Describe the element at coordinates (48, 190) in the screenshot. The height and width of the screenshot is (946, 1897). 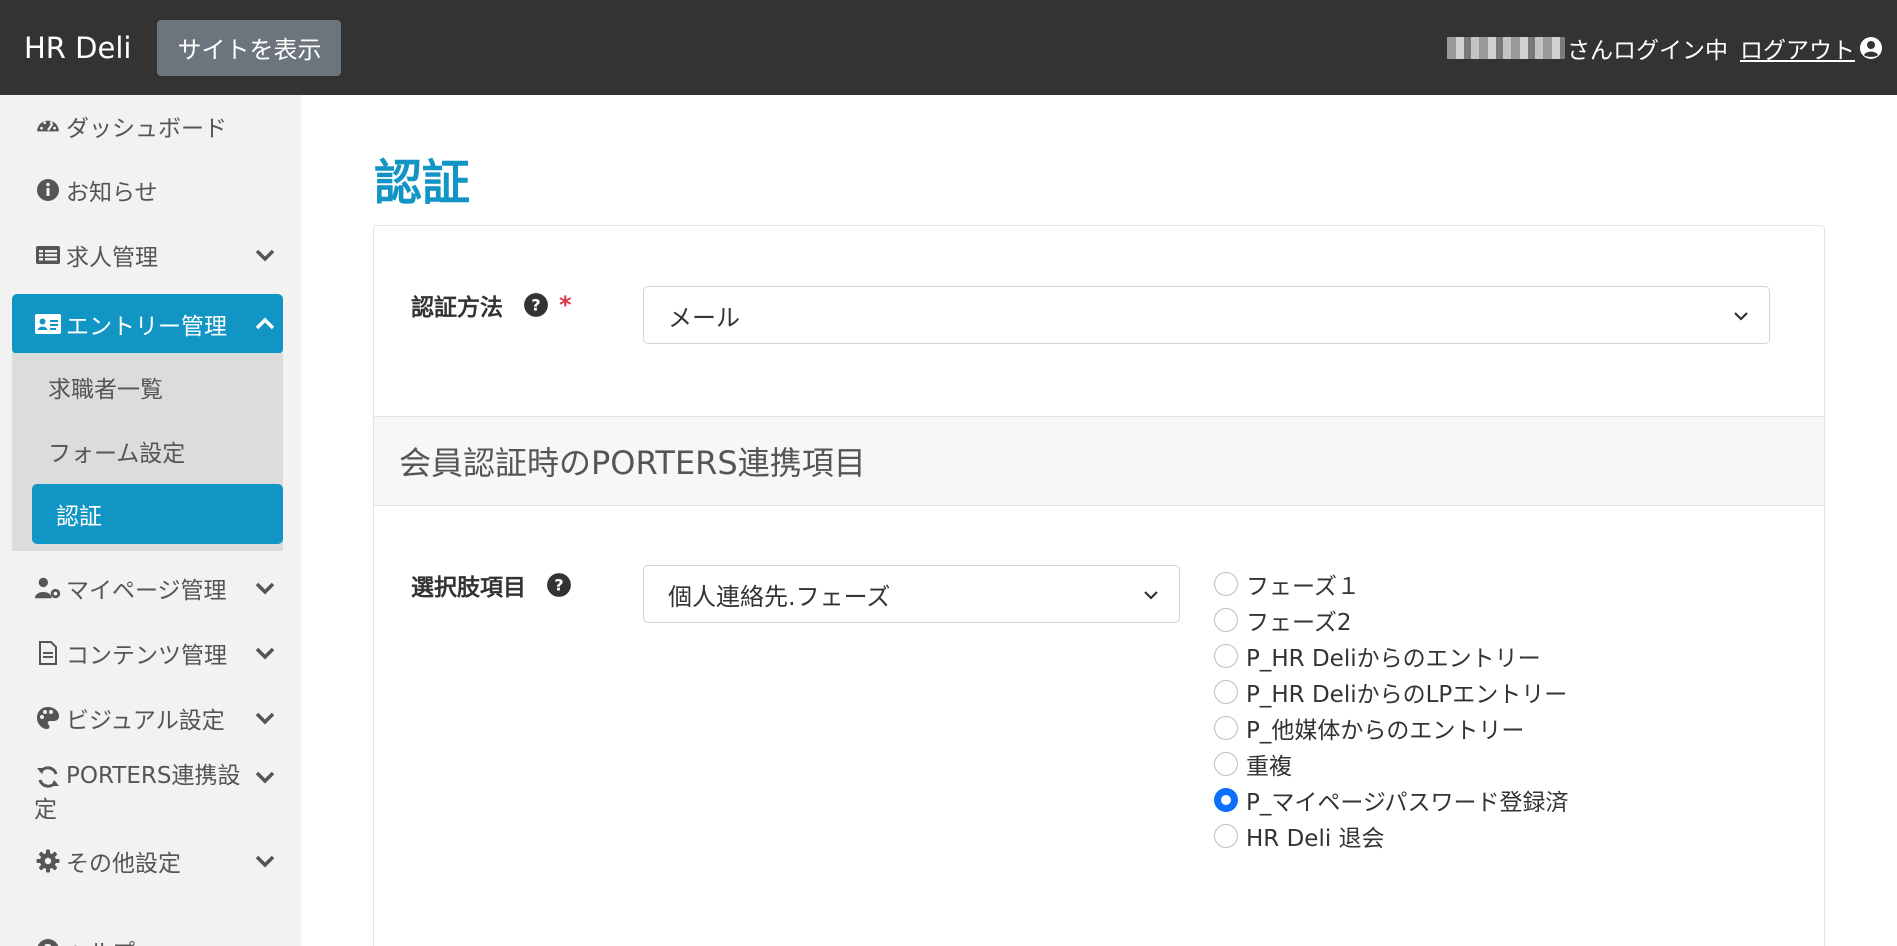
I see `info-circle-icon` at that location.